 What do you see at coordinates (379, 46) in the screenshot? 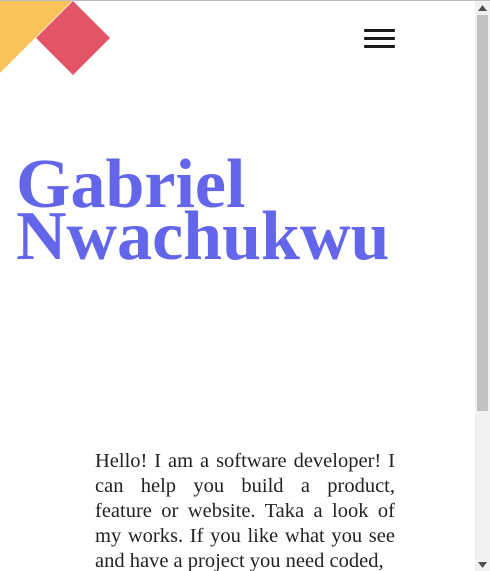
I see `menu-bar-bottom` at bounding box center [379, 46].